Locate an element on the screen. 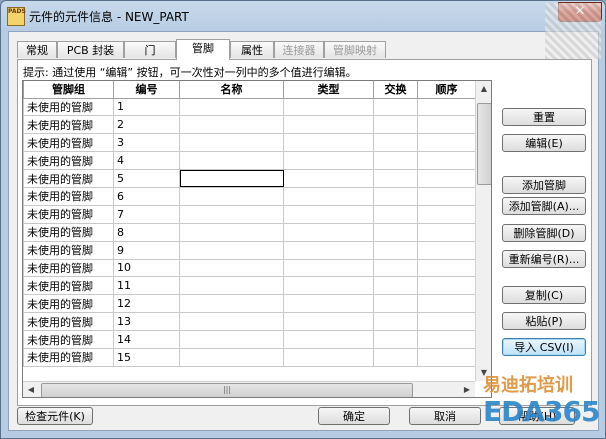 The width and height of the screenshot is (606, 439). paste-button: 粘贴(P) is located at coordinates (544, 321).